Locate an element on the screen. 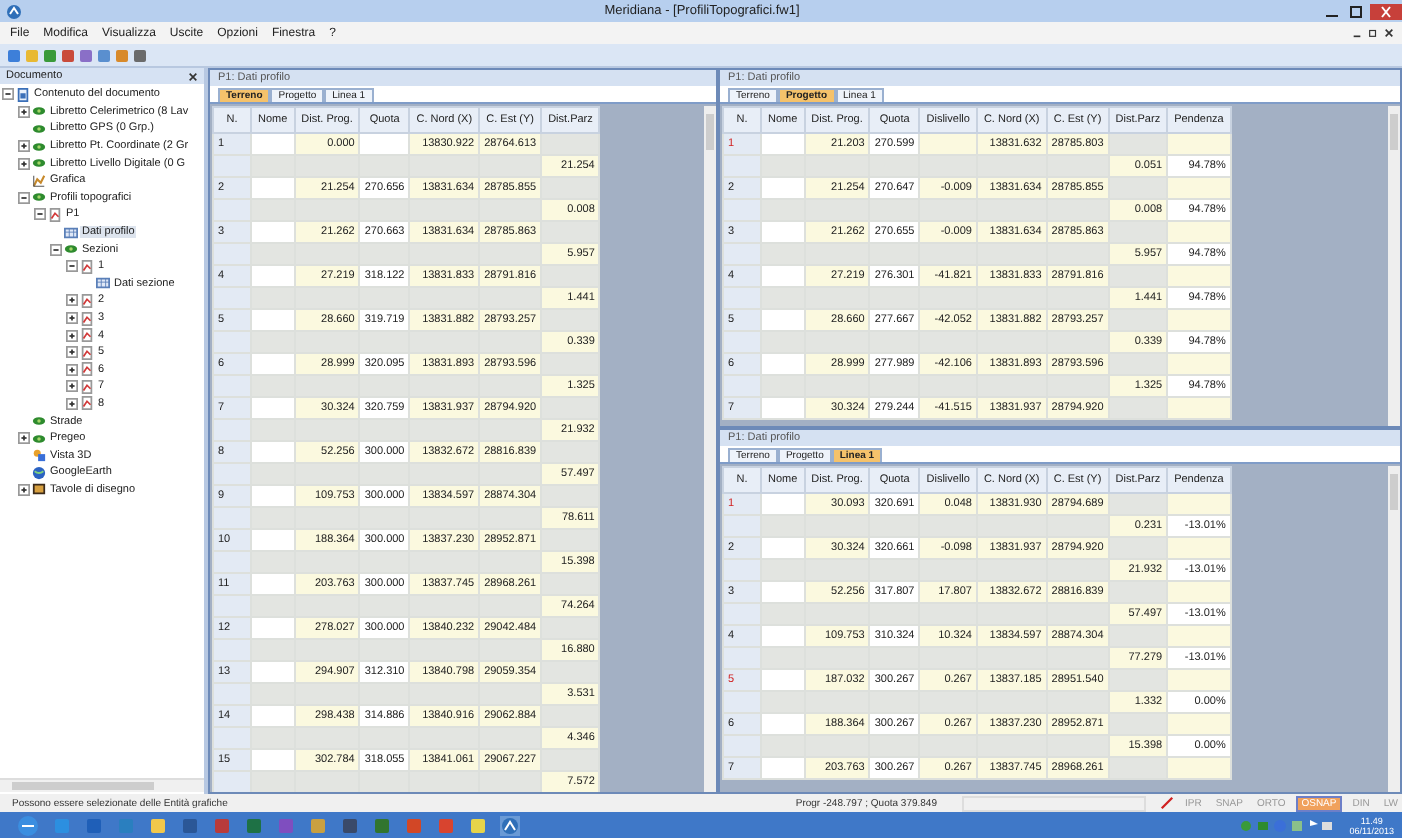  app-icon is located at coordinates (510, 825).